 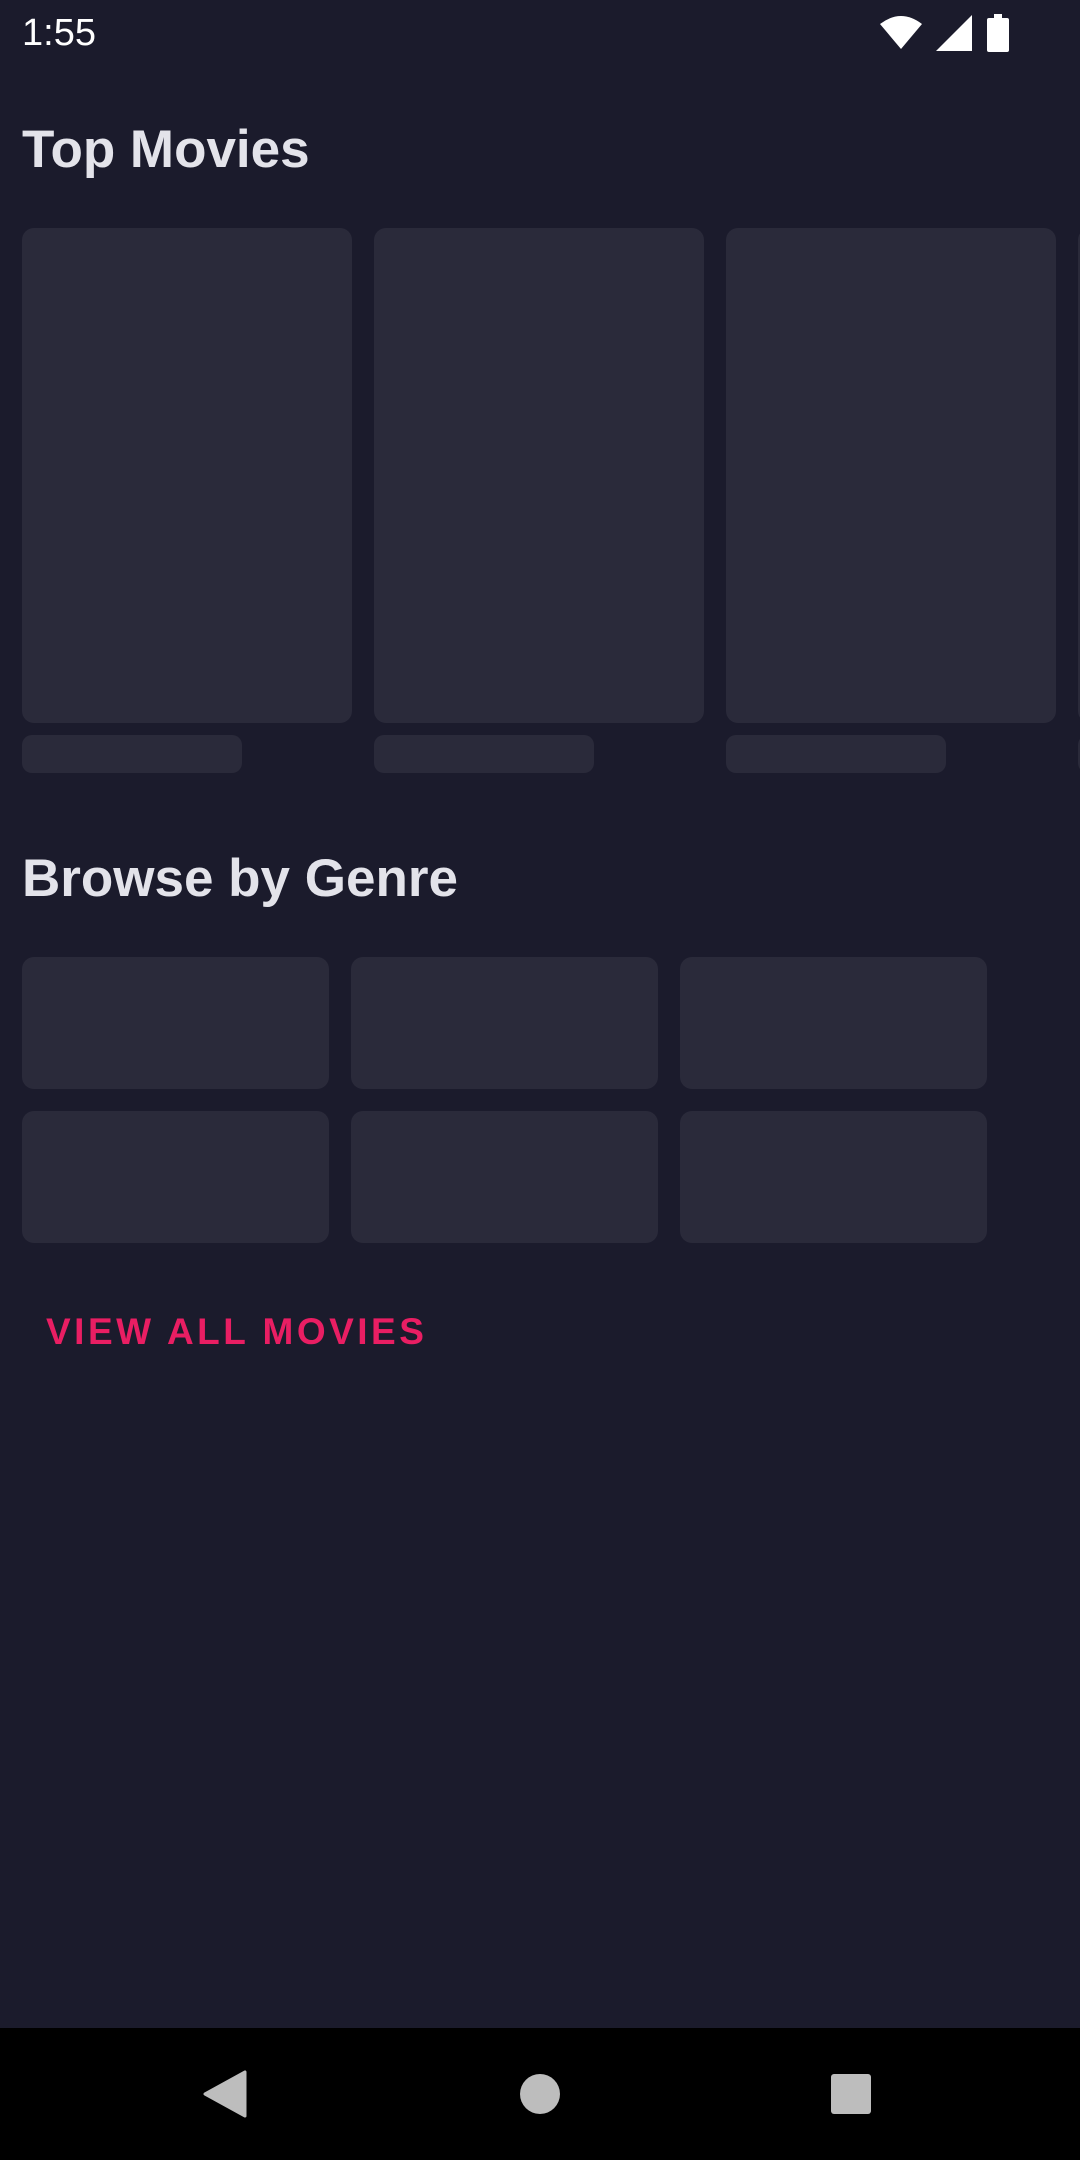 I want to click on view-all-movies-button: VIEW ALL MOVIES, so click(x=236, y=1332).